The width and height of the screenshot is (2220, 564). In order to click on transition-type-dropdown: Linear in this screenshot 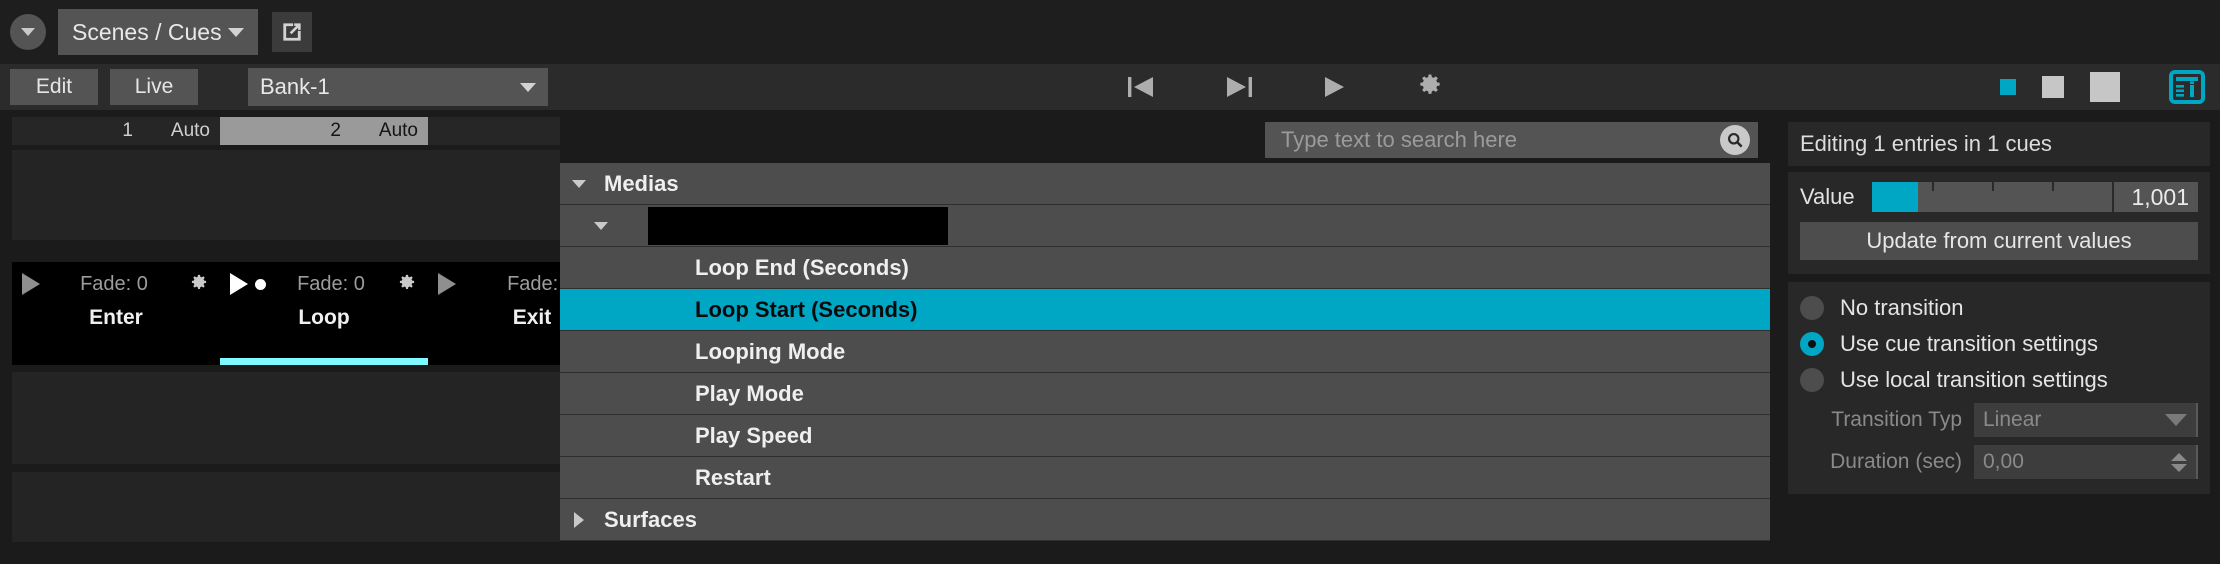, I will do `click(2086, 420)`.